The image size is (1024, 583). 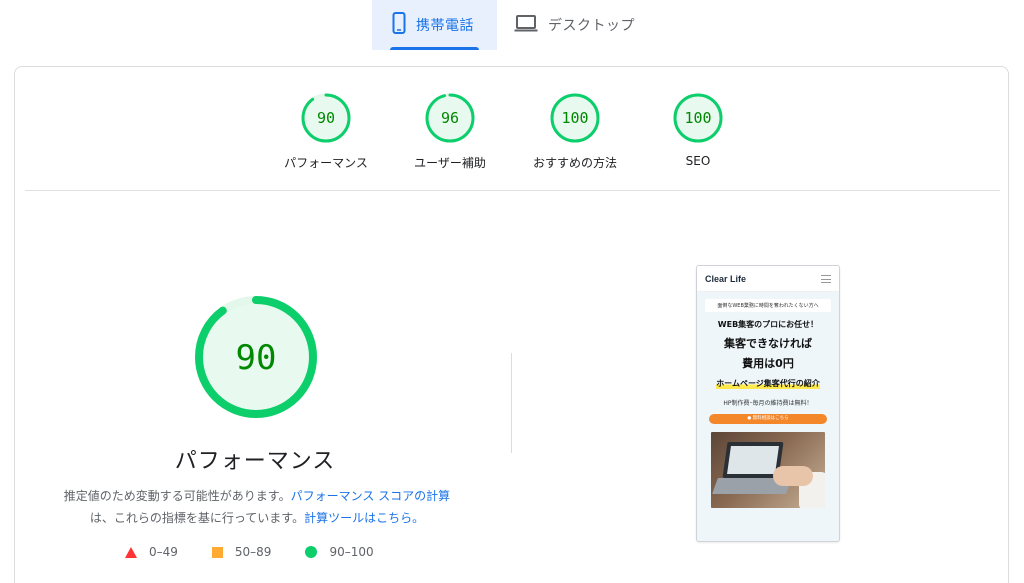 I want to click on gauge-seo-label: SEO, so click(x=698, y=161).